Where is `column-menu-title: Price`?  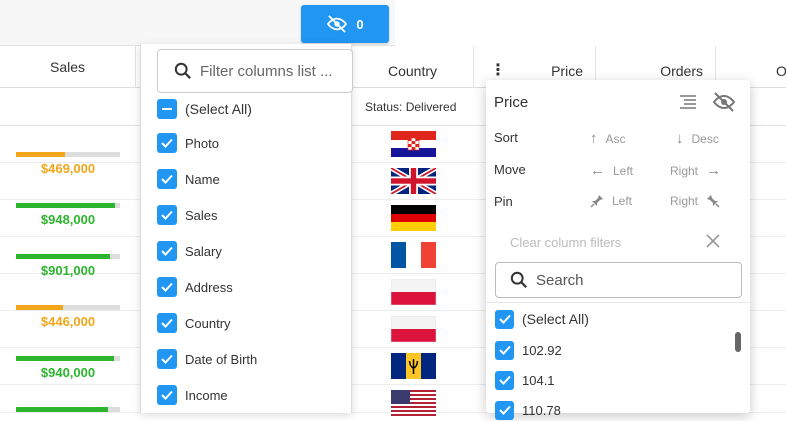 column-menu-title: Price is located at coordinates (511, 102).